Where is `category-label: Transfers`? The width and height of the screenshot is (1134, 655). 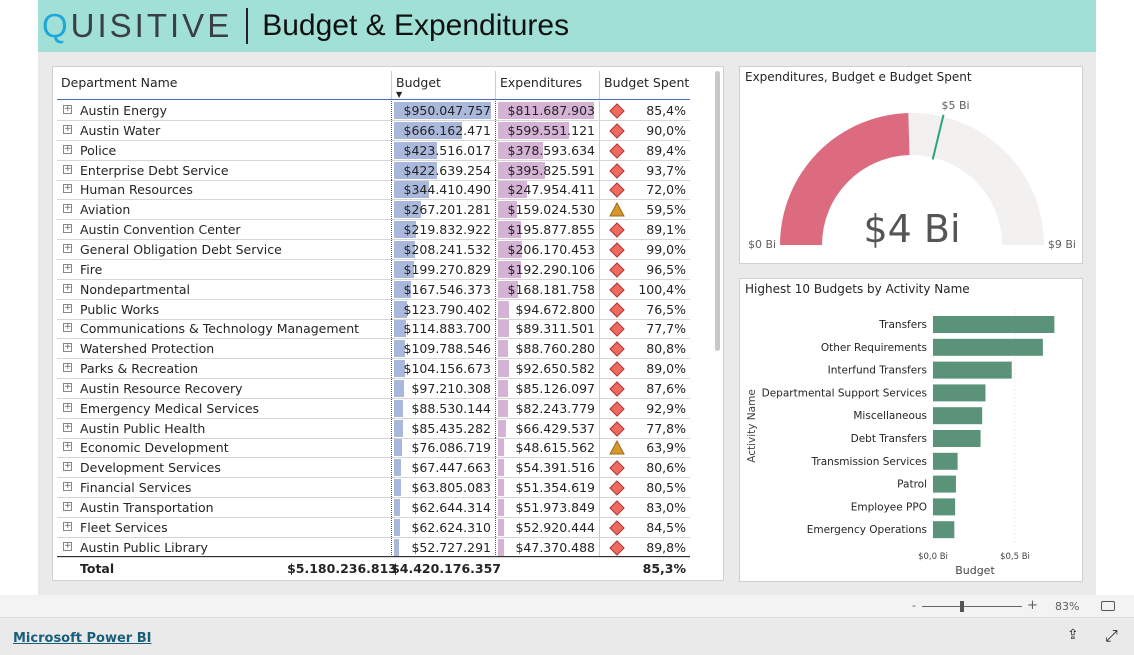 category-label: Transfers is located at coordinates (902, 325).